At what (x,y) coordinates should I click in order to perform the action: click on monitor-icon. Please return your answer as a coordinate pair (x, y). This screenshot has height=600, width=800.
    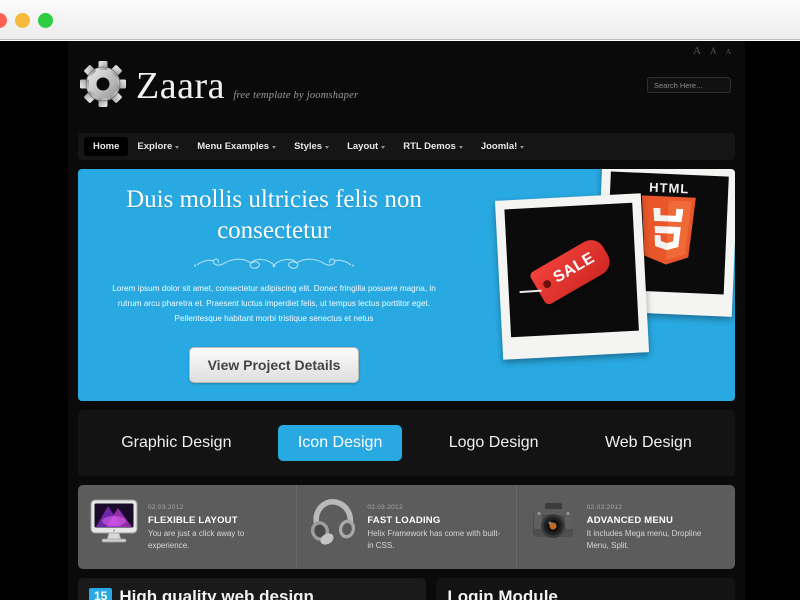
    Looking at the image, I should click on (114, 520).